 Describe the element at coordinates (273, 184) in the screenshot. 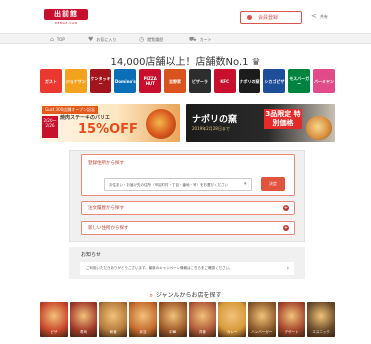

I see `confirm-address-button: 決定` at that location.